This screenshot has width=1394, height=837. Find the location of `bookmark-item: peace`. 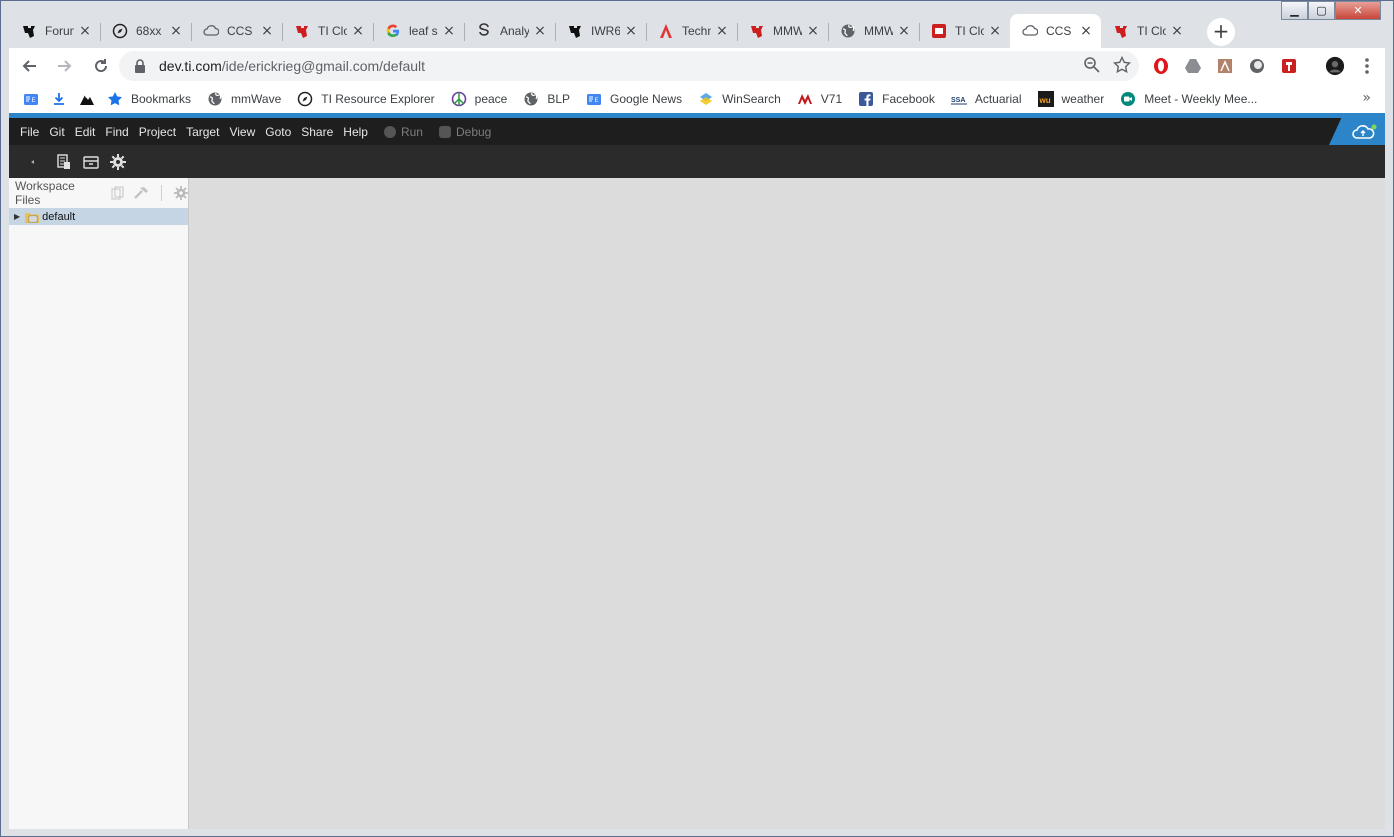

bookmark-item: peace is located at coordinates (479, 99).